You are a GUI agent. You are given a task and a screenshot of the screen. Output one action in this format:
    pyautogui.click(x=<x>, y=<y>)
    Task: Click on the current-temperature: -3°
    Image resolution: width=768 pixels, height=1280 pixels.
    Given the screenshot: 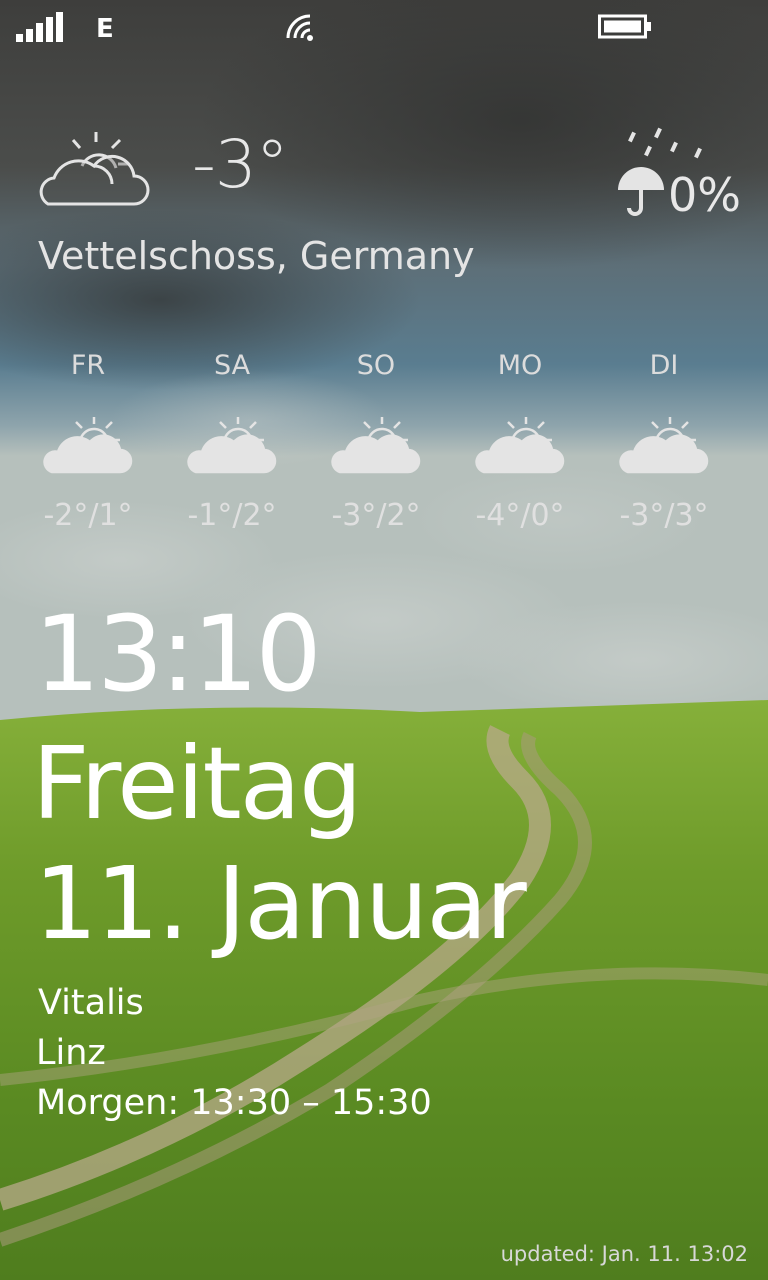 What is the action you would take?
    pyautogui.click(x=240, y=164)
    